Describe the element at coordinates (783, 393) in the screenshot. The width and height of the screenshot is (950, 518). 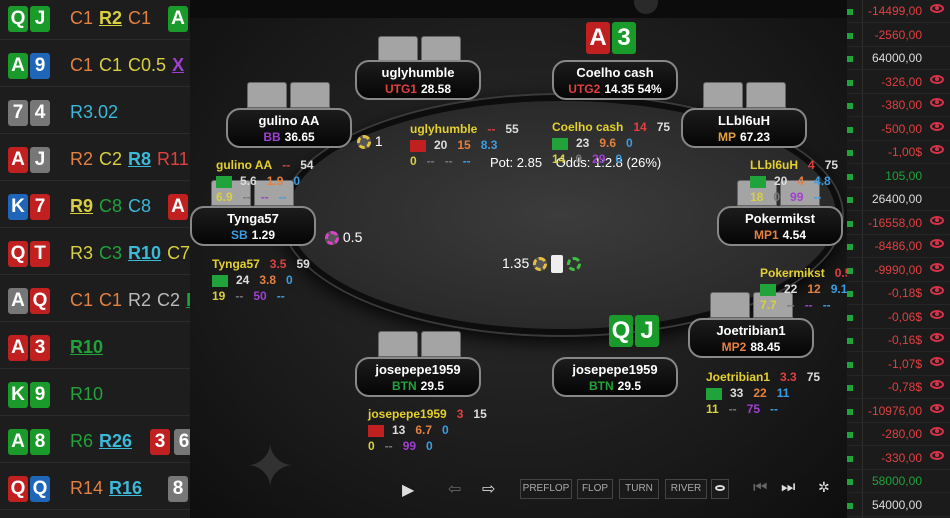
I see `hud-stat: 11` at that location.